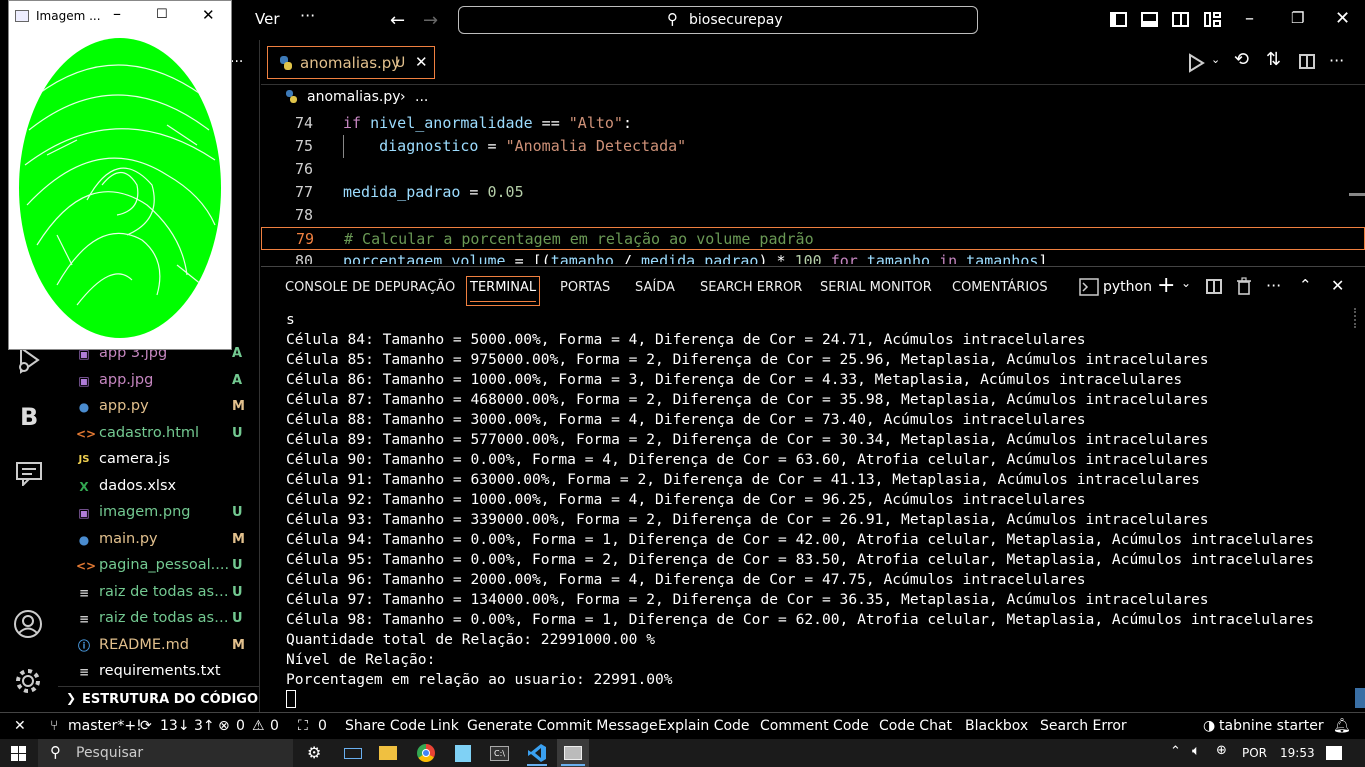  I want to click on file-item: <> pagina_pessoal.... U, so click(159, 567).